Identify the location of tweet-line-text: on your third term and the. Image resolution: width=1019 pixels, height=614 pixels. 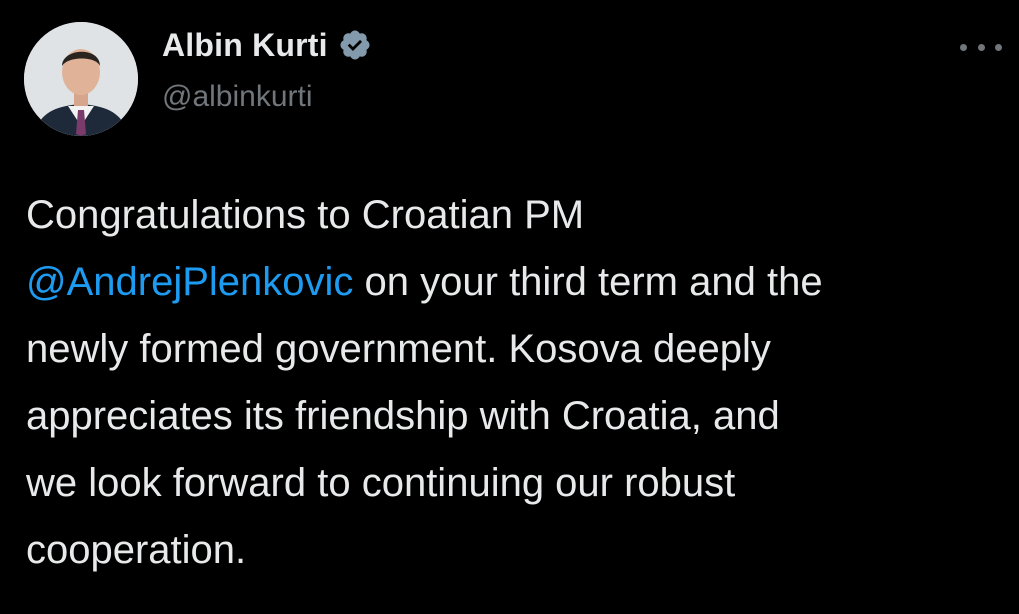
(588, 282).